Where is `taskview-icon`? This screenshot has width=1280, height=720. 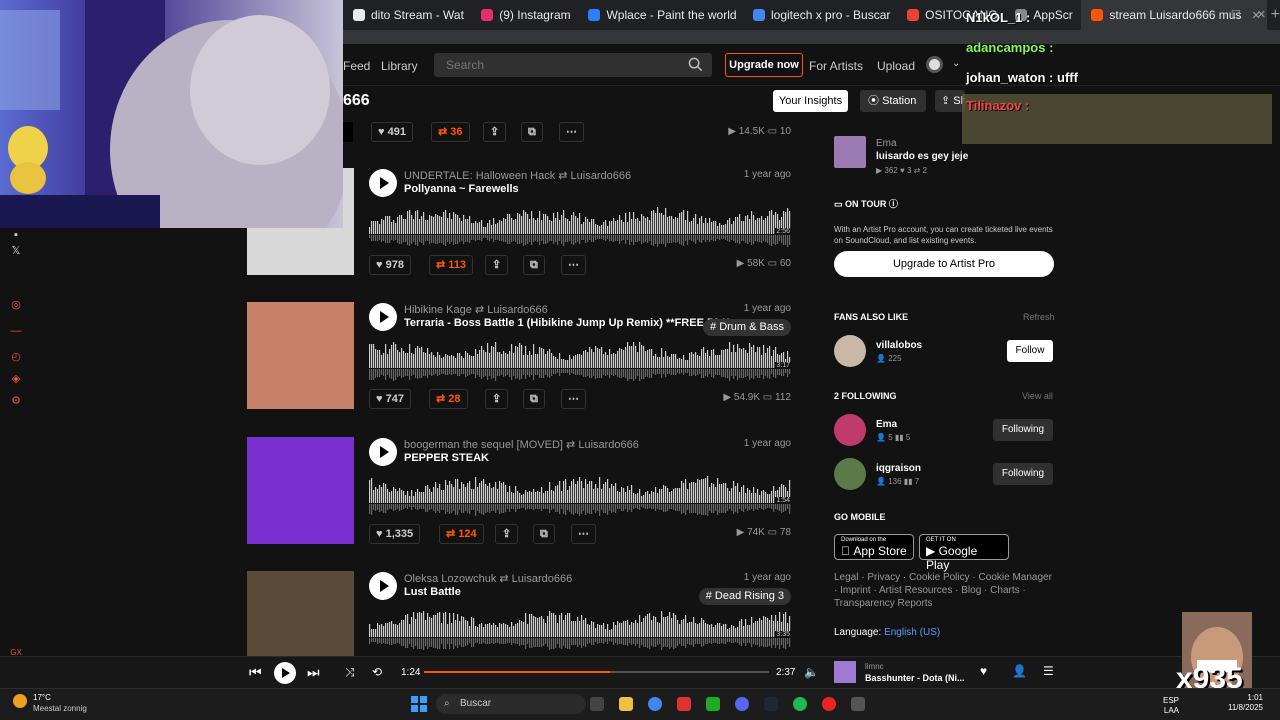 taskview-icon is located at coordinates (597, 704).